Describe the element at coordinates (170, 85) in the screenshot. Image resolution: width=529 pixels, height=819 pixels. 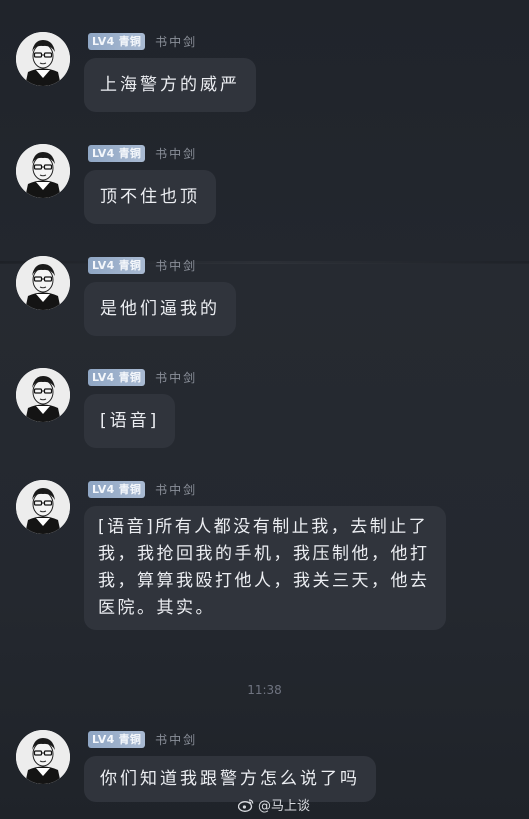
I see `message-bubble: 上海警方的威严` at that location.